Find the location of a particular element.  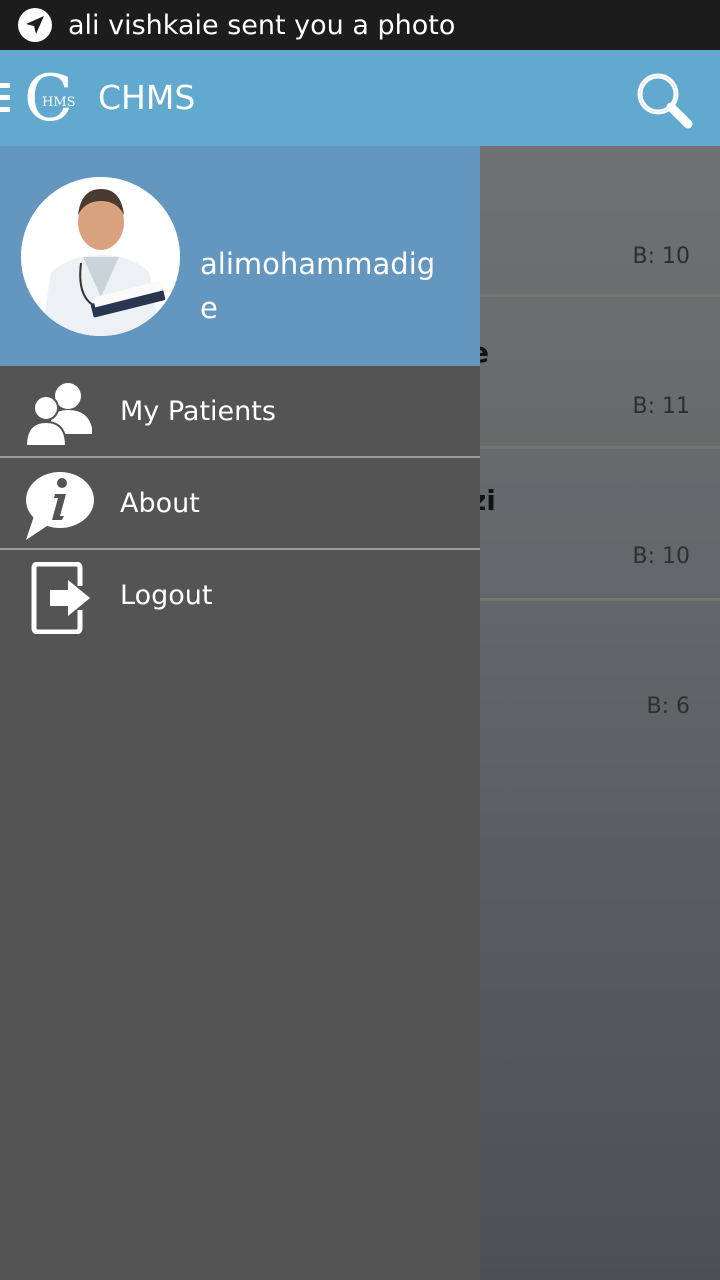

drawer-item-label: Logout is located at coordinates (166, 595).